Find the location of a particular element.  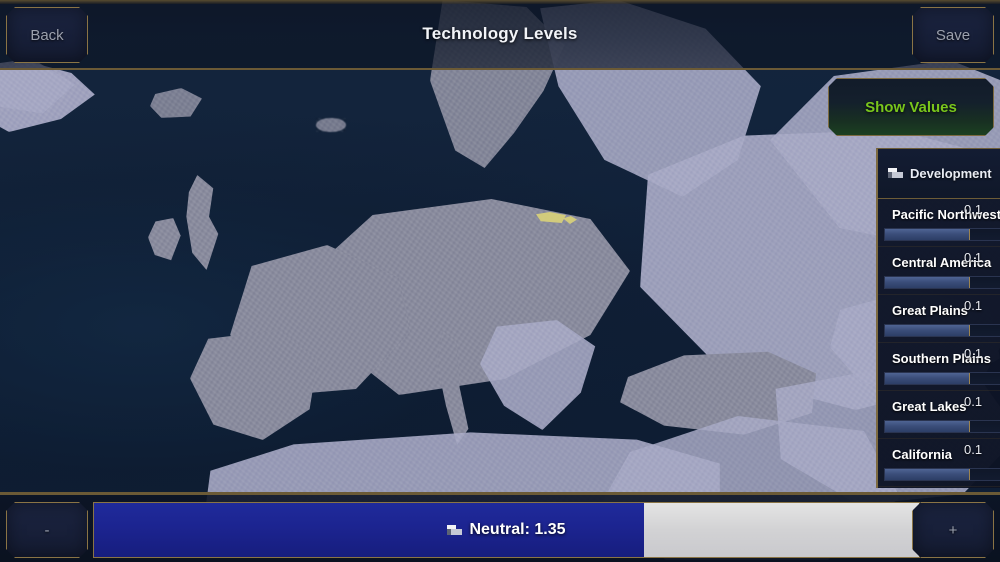

increment-button: + is located at coordinates (953, 530).